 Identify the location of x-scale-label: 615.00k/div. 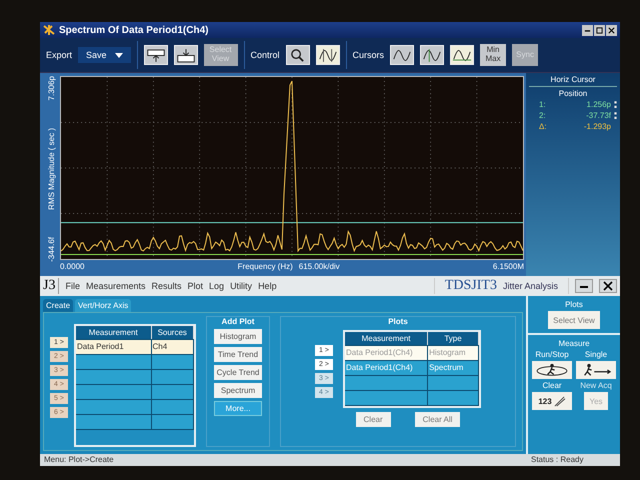
(319, 266).